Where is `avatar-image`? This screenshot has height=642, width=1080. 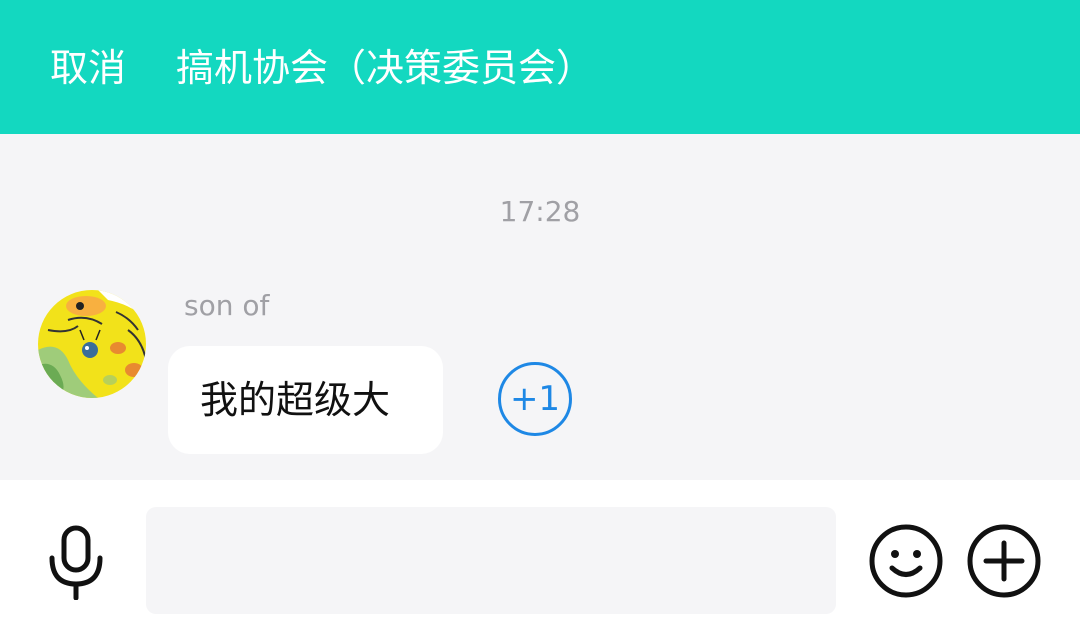
avatar-image is located at coordinates (92, 344).